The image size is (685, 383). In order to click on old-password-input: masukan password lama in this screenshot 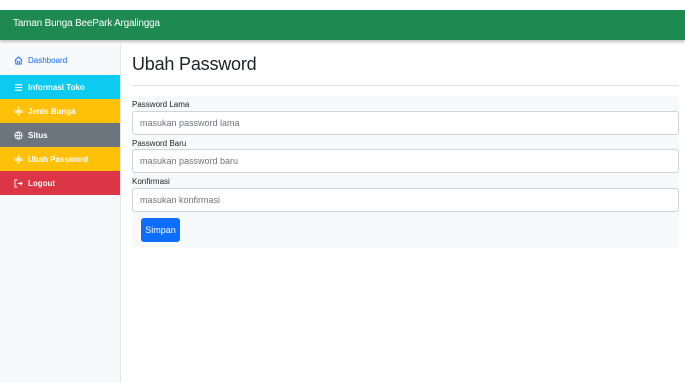, I will do `click(405, 123)`.